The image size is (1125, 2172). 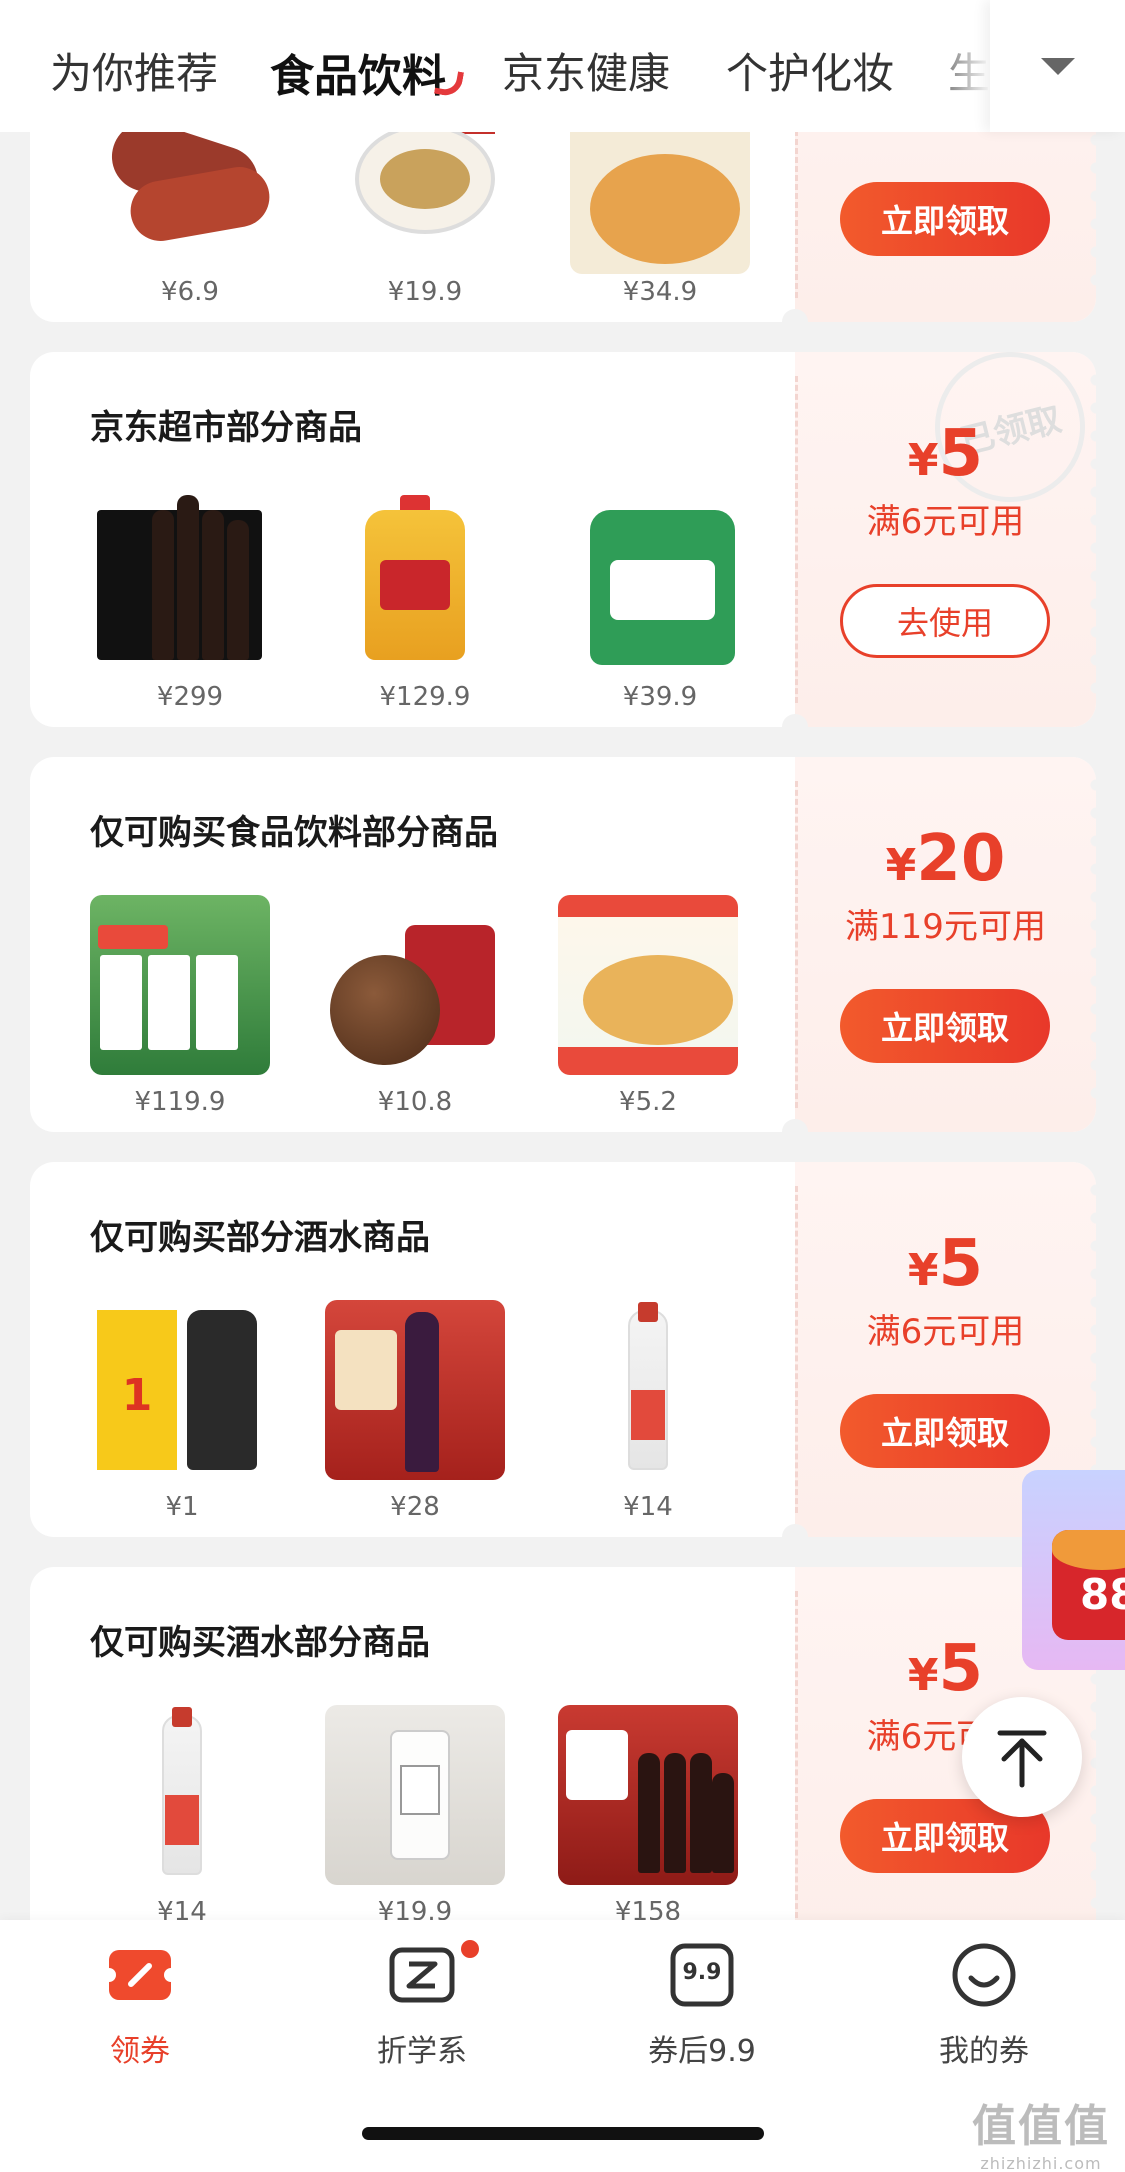 I want to click on product-price: ¥34.9, so click(x=660, y=292).